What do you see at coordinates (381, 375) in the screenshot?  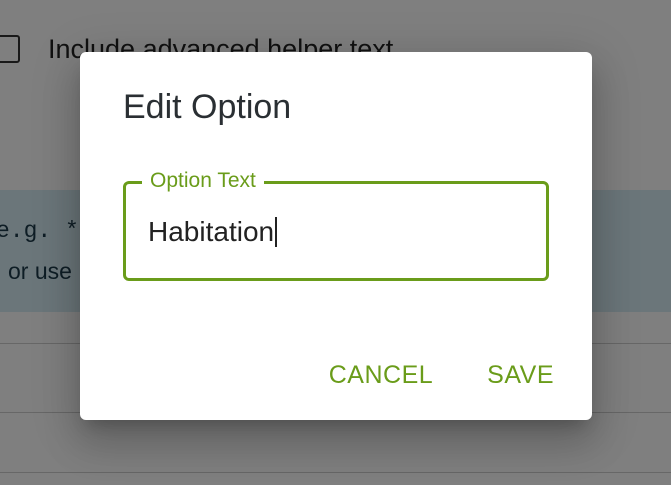 I see `cancel-button: CANCEL` at bounding box center [381, 375].